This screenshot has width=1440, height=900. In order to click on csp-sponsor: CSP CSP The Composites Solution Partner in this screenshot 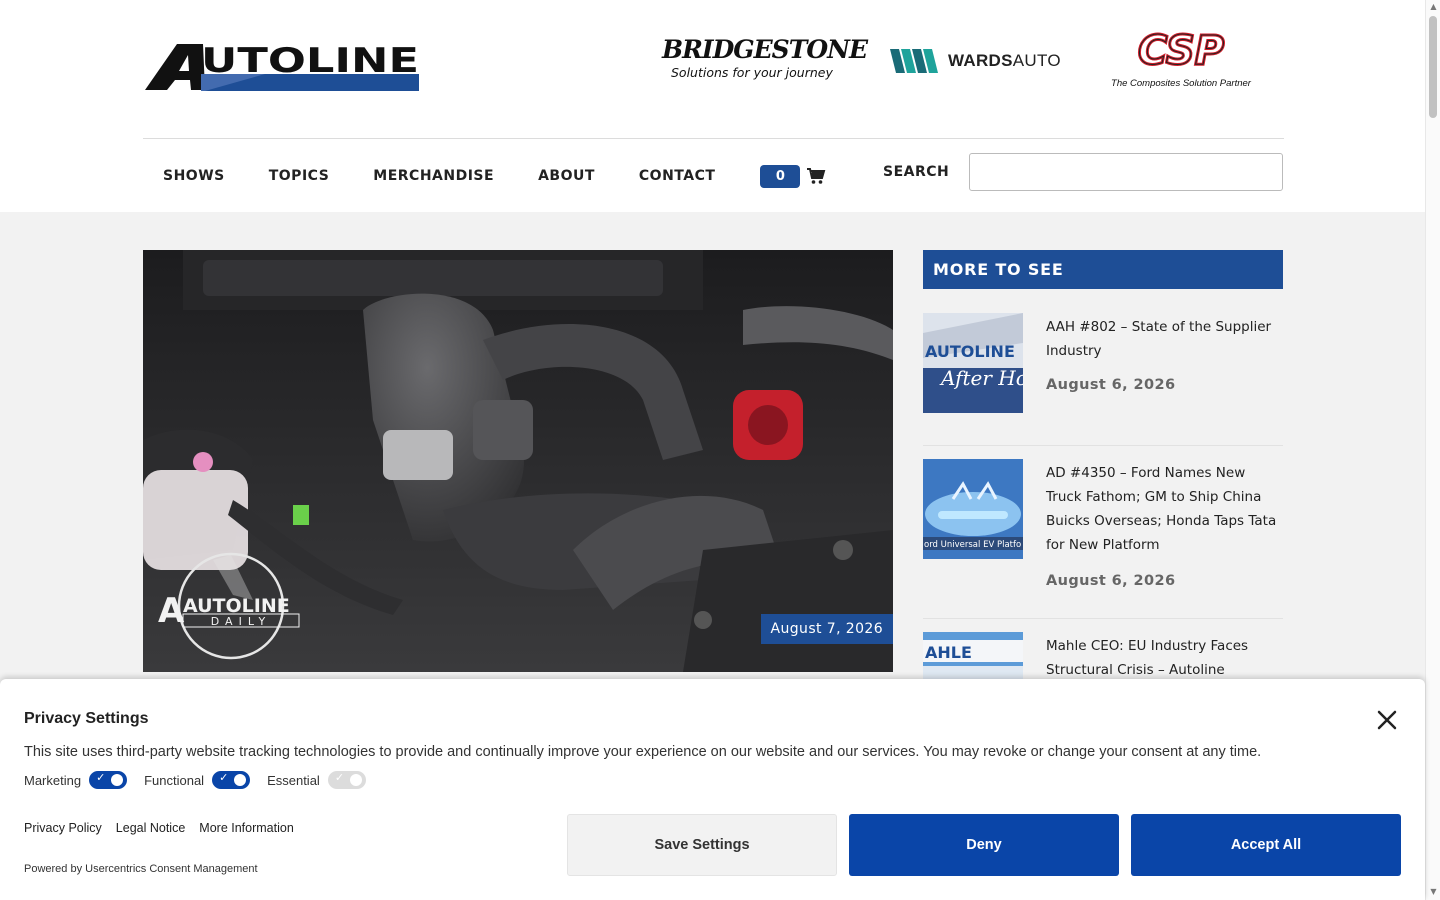, I will do `click(1181, 59)`.